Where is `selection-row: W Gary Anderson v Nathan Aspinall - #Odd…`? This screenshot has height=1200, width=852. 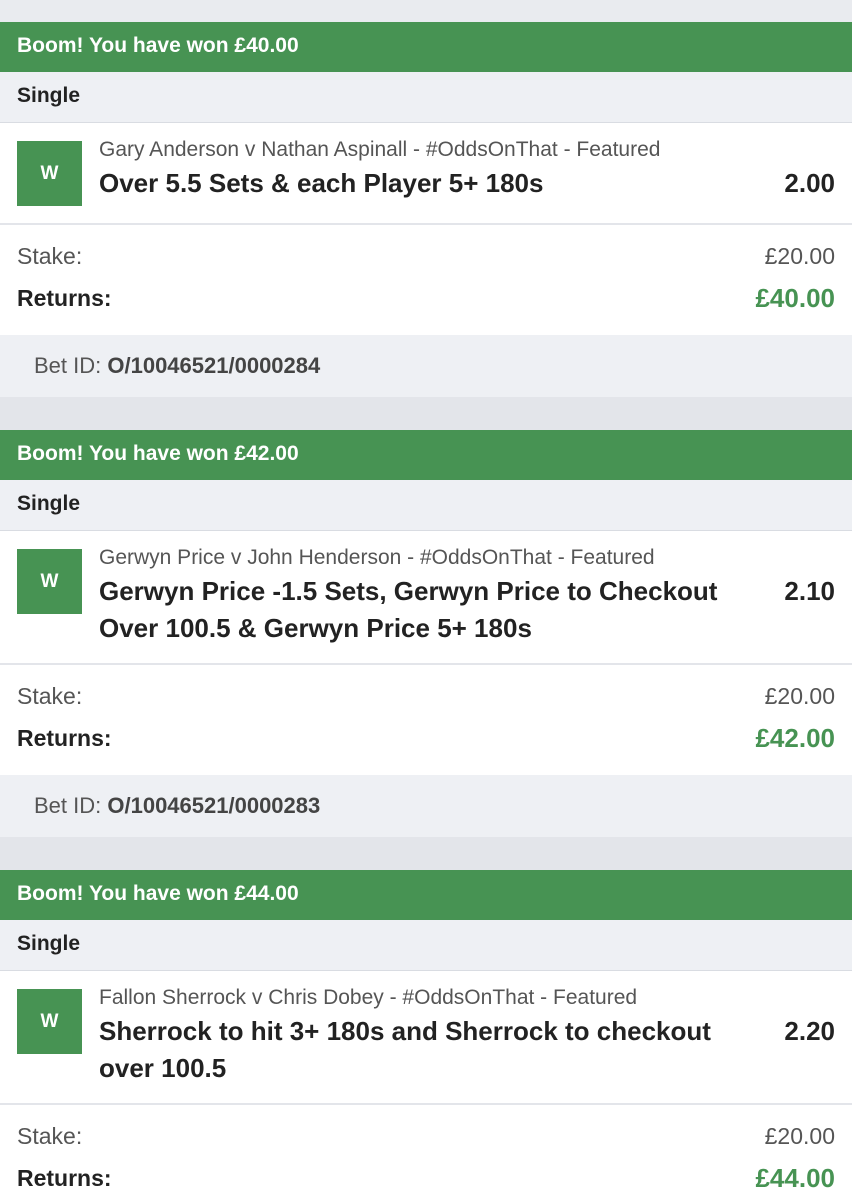 selection-row: W Gary Anderson v Nathan Aspinall - #Odd… is located at coordinates (426, 174).